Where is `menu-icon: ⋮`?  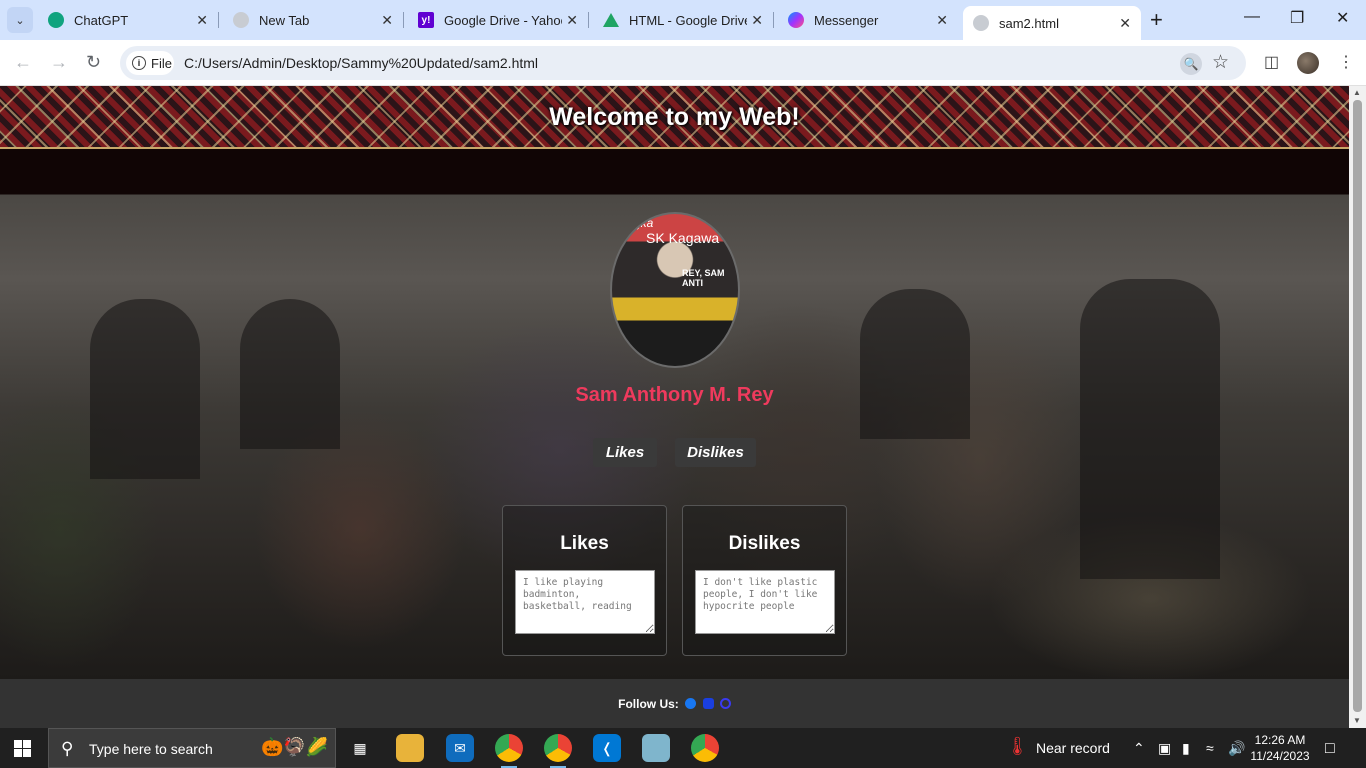
menu-icon: ⋮ is located at coordinates (1346, 62).